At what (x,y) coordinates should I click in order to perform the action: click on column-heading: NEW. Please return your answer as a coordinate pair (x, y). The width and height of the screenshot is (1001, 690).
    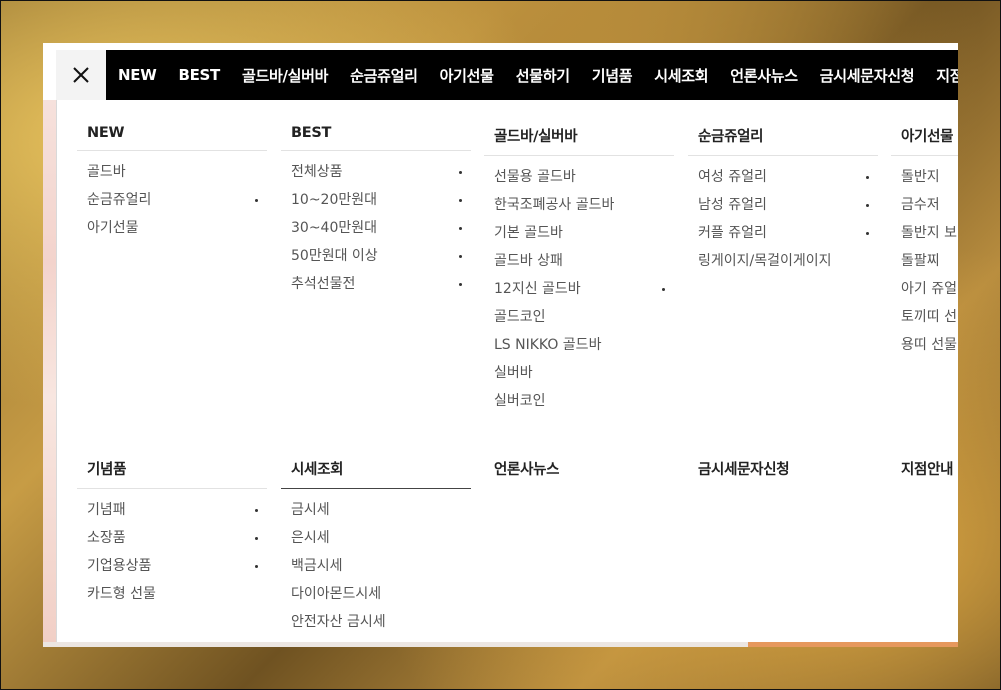
    Looking at the image, I should click on (172, 138).